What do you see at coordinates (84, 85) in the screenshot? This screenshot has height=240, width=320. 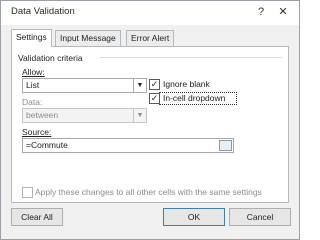 I see `allow-select: List ▼` at bounding box center [84, 85].